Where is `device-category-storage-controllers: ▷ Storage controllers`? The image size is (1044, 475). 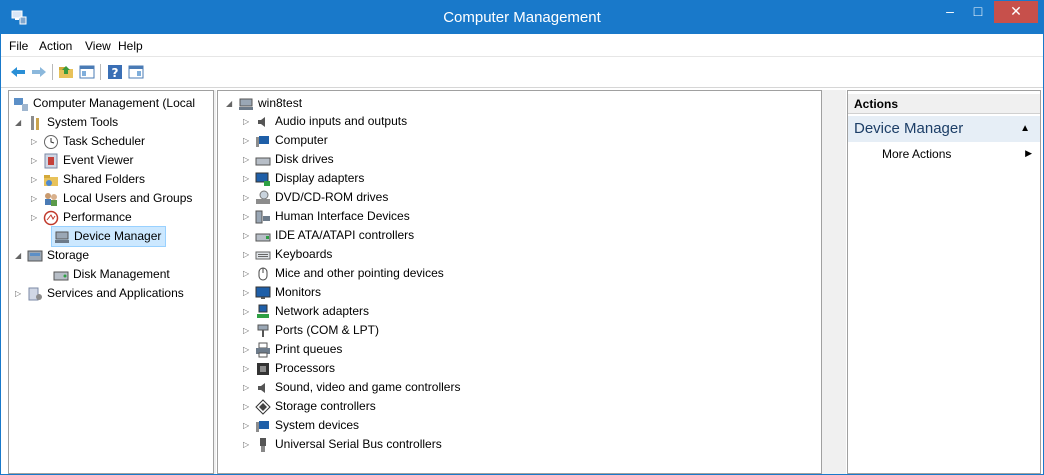
device-category-storage-controllers: ▷ Storage controllers is located at coordinates (309, 406).